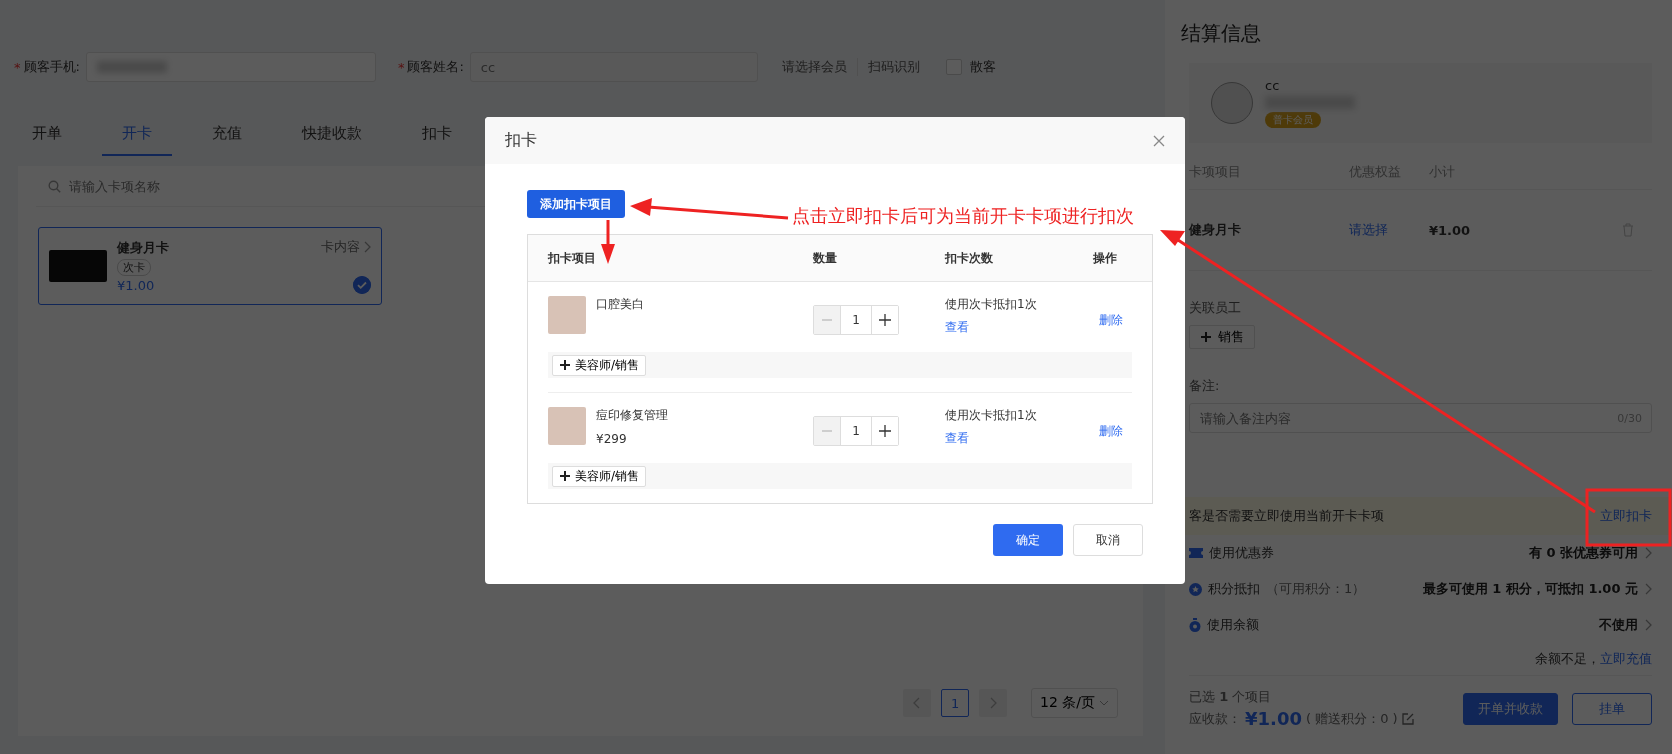  Describe the element at coordinates (576, 204) in the screenshot. I see `add-deduct-item-button: 添加扣卡项目` at that location.